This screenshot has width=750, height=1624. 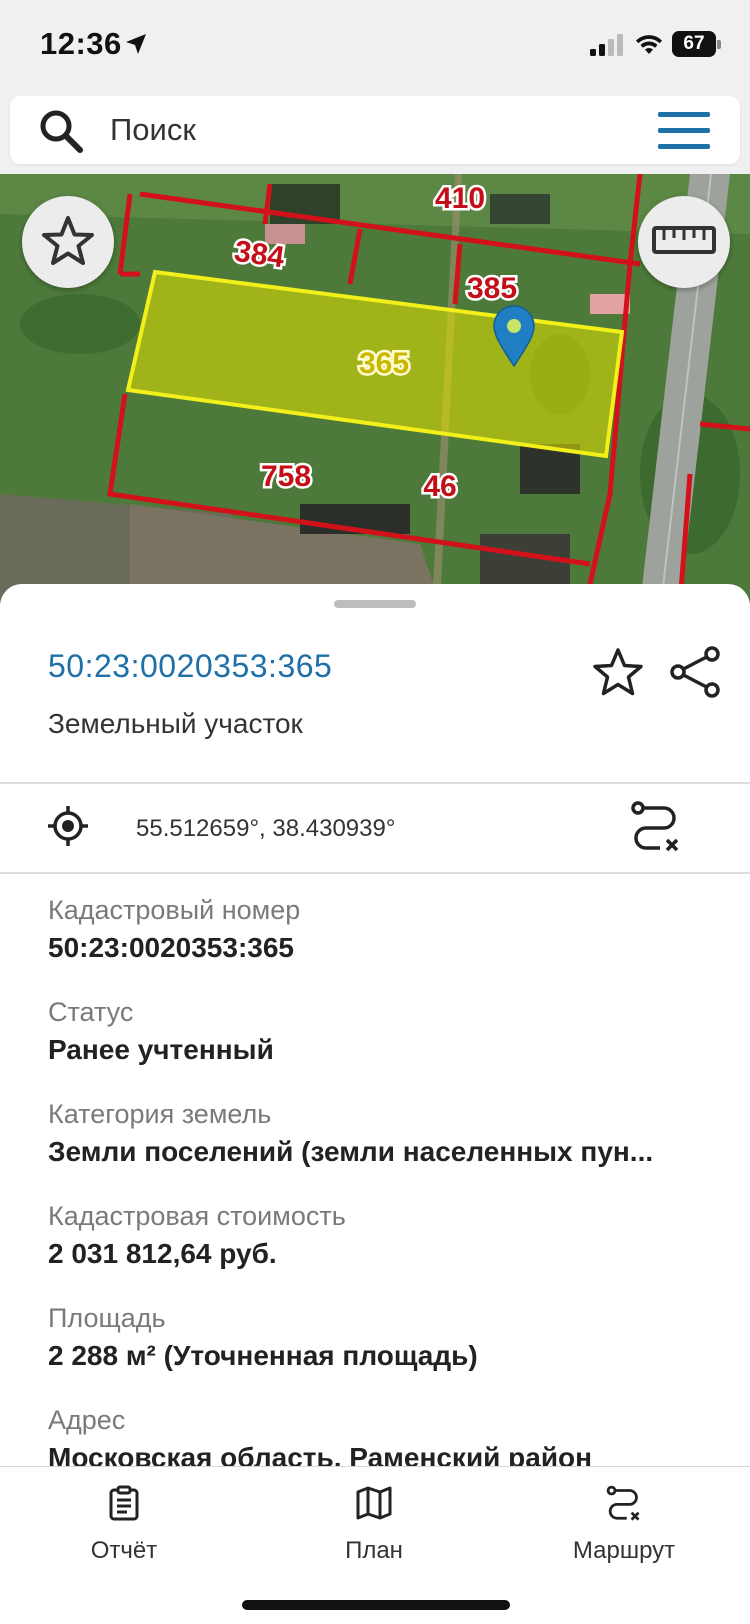 I want to click on sheet-grabber, so click(x=375, y=604).